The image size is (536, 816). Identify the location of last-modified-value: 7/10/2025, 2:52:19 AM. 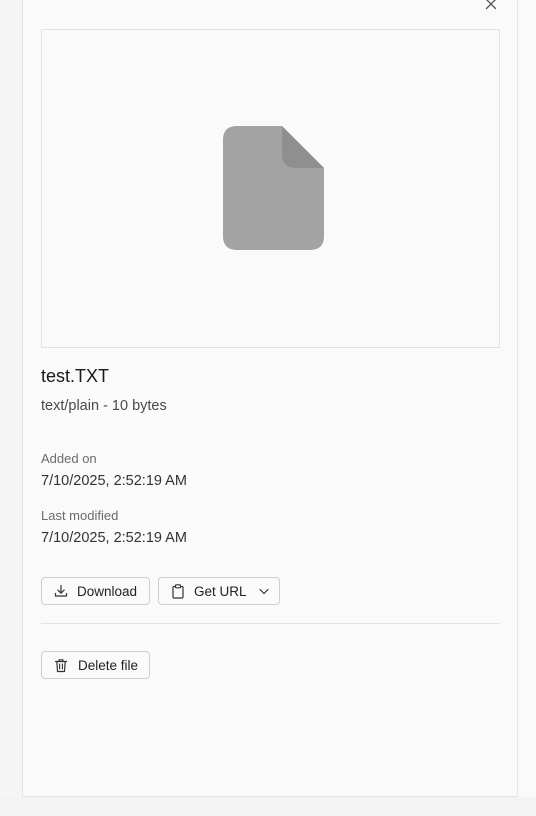
(114, 538).